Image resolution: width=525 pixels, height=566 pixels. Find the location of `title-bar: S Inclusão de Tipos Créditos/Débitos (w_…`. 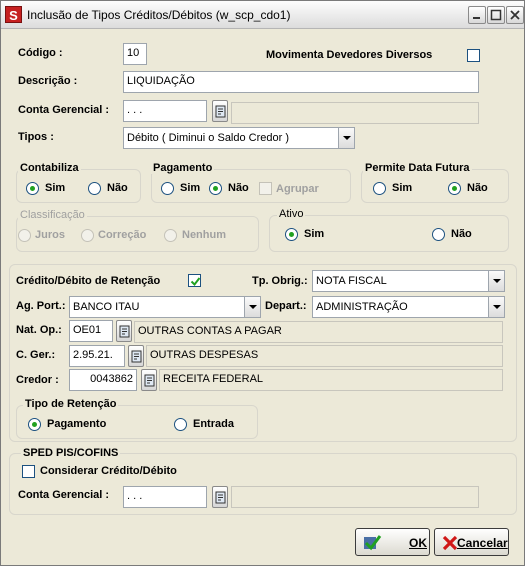

title-bar: S Inclusão de Tipos Créditos/Débitos (w_… is located at coordinates (262, 15).